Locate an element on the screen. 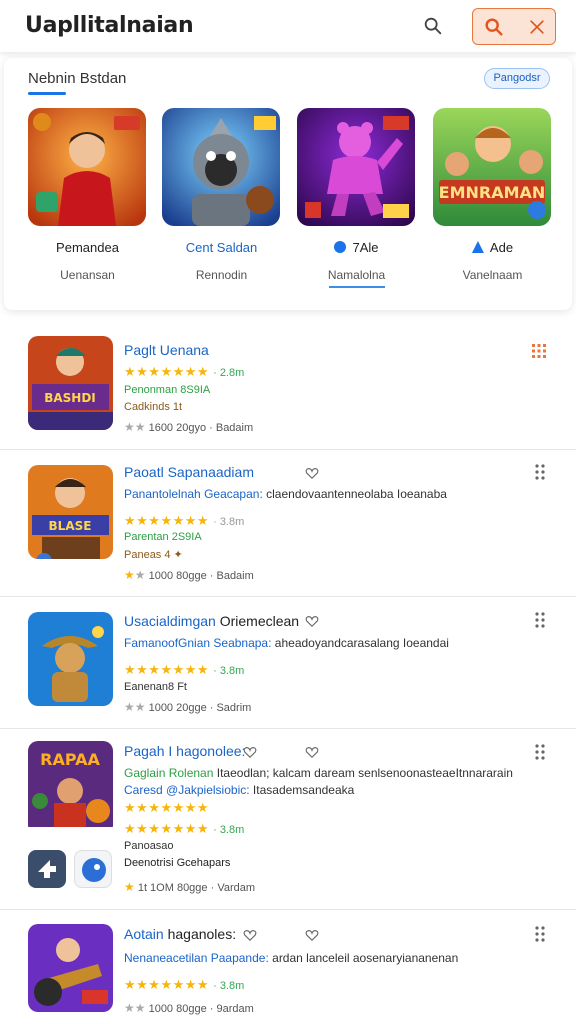 The image size is (576, 1024). app-subline: Parentan 2S9IA is located at coordinates (163, 537).